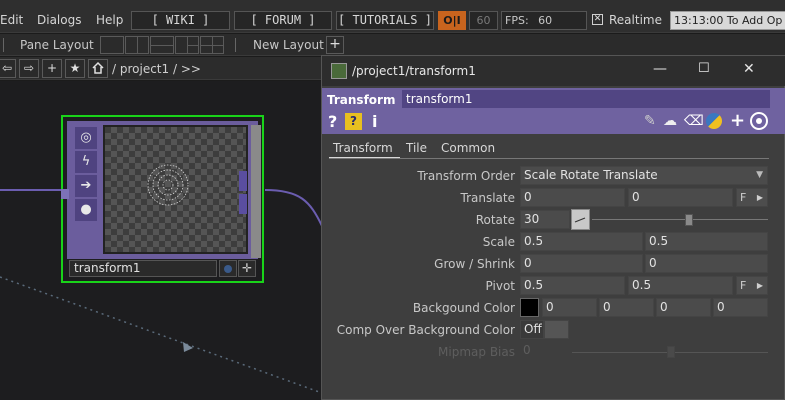  I want to click on transform-node: ◎ ϟ ➔ ● transform1 ✛, so click(162, 199).